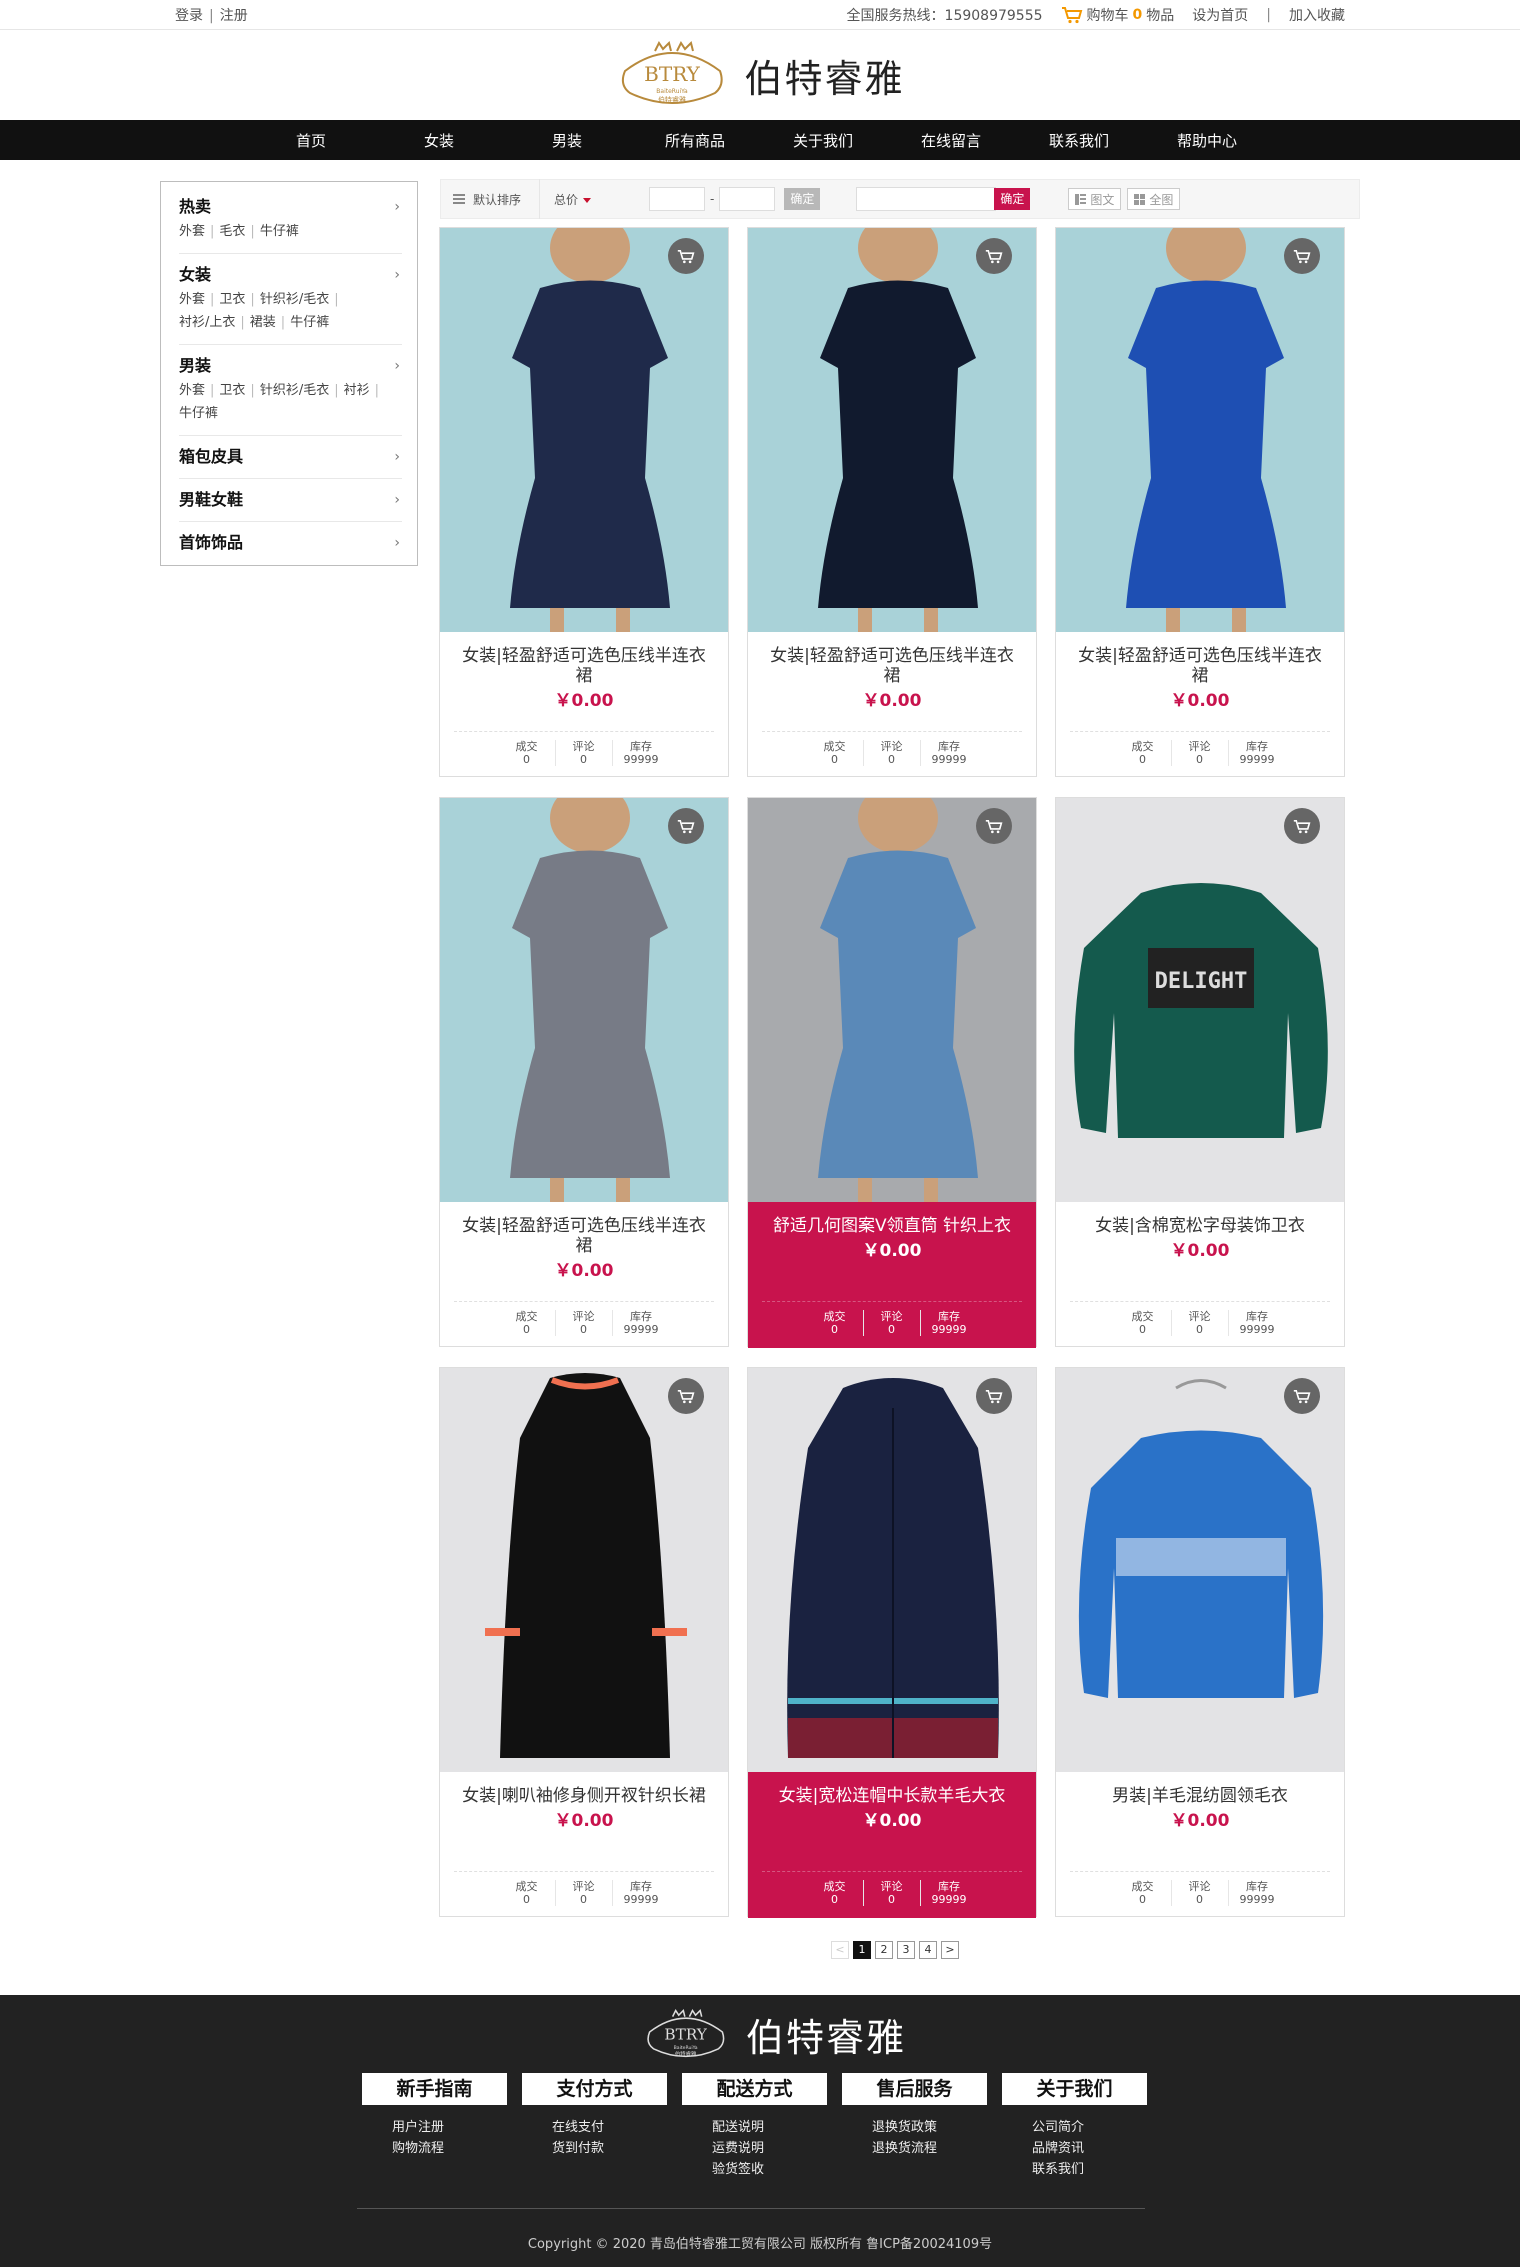 The width and height of the screenshot is (1520, 2267). What do you see at coordinates (1089, 2127) in the screenshot?
I see `footer-link: 公司简介` at bounding box center [1089, 2127].